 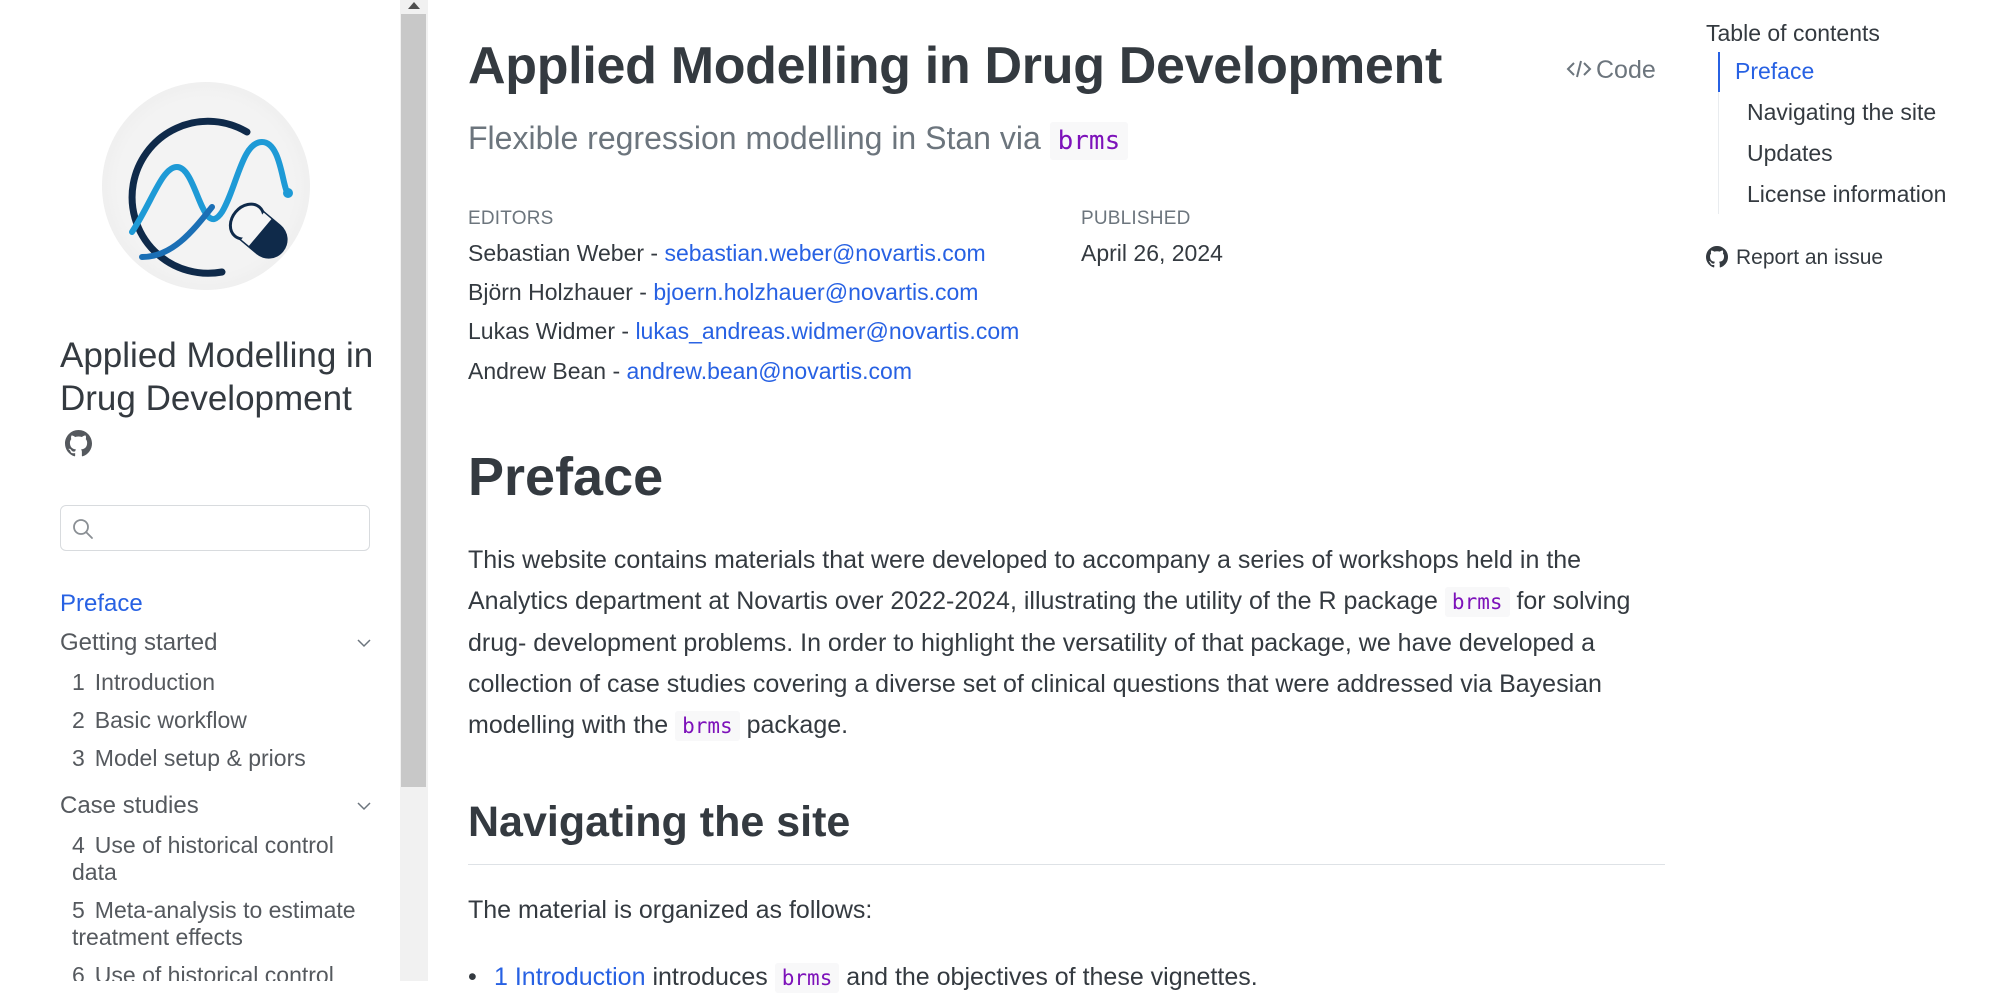 I want to click on sidebar-item-basic-workflow: 2 Basic workflow, so click(x=222, y=720).